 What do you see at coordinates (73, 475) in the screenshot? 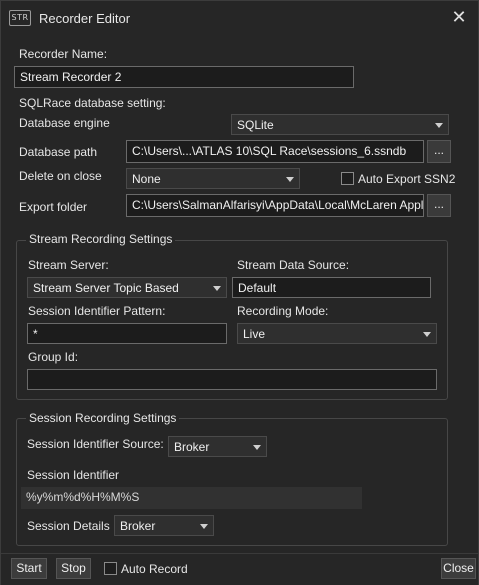
I see `session-identifier-label: Session Identifier` at bounding box center [73, 475].